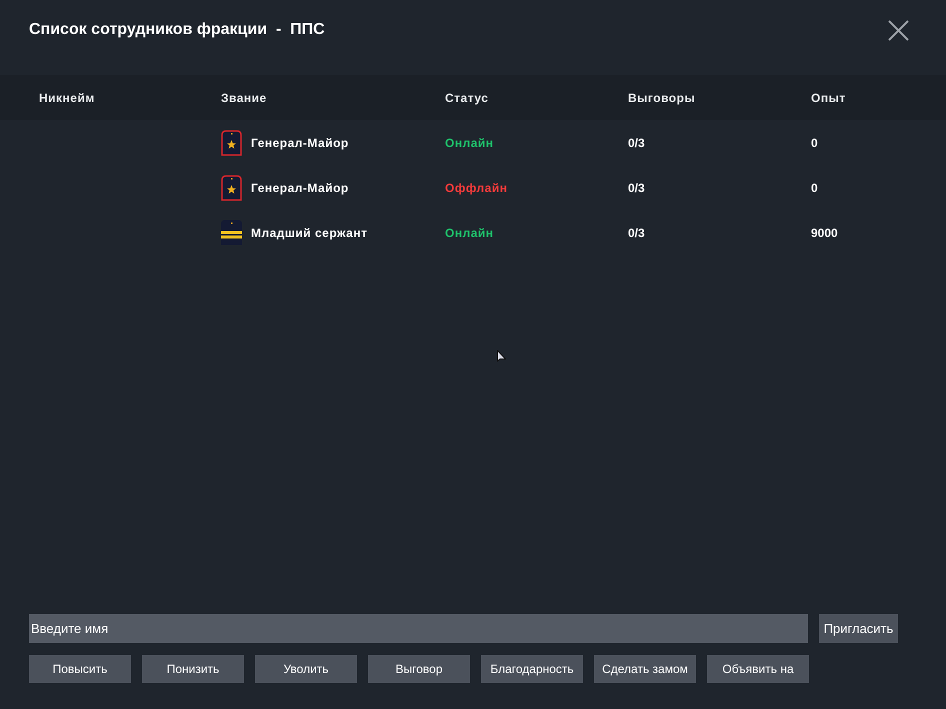 This screenshot has width=946, height=709. What do you see at coordinates (418, 628) in the screenshot?
I see `name-input-field: Введите имя` at bounding box center [418, 628].